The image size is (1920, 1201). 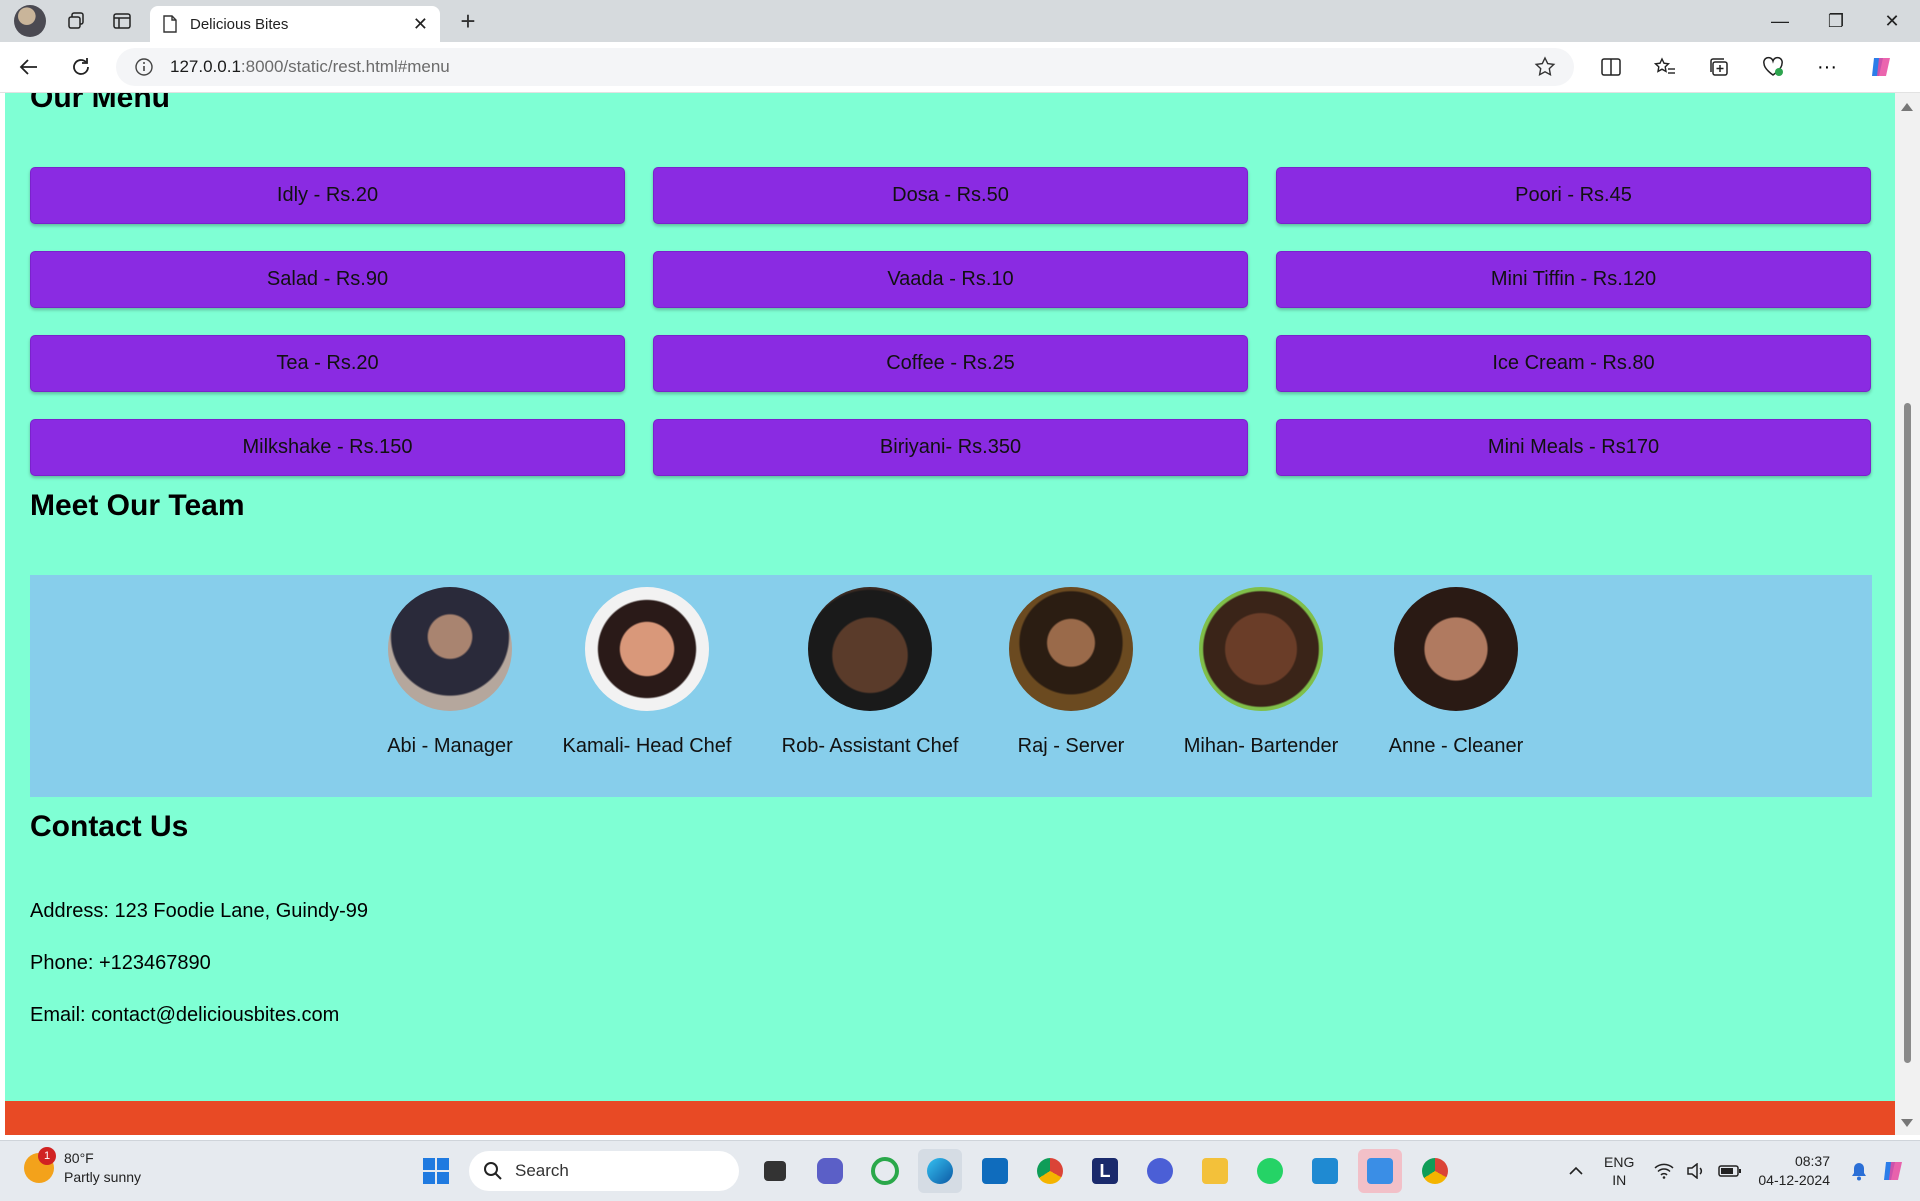 What do you see at coordinates (1907, 733) in the screenshot?
I see `scroll-thumb` at bounding box center [1907, 733].